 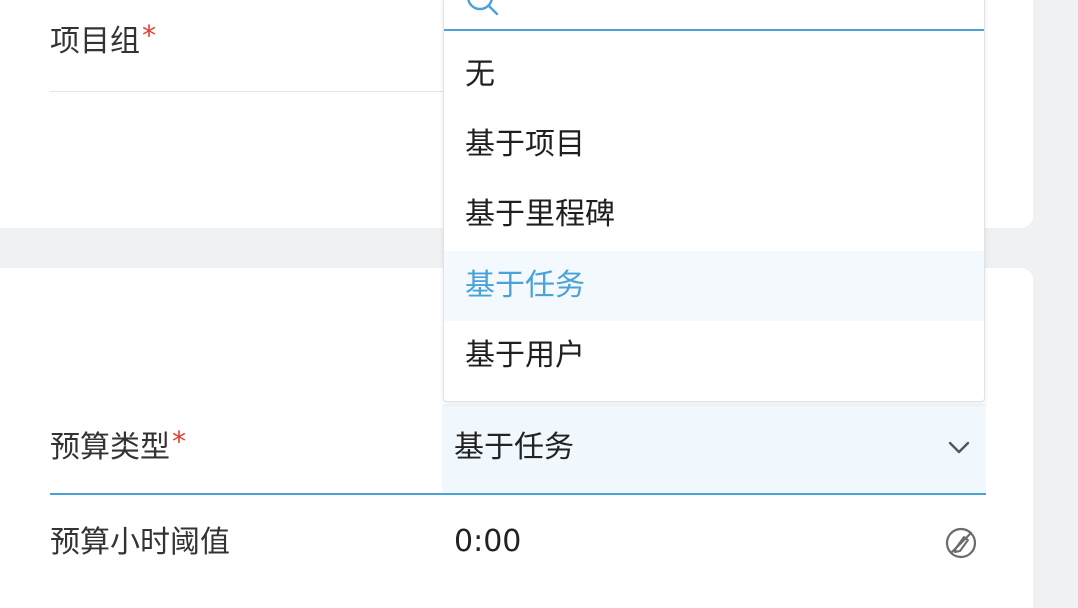 I want to click on search-icon, so click(x=483, y=8).